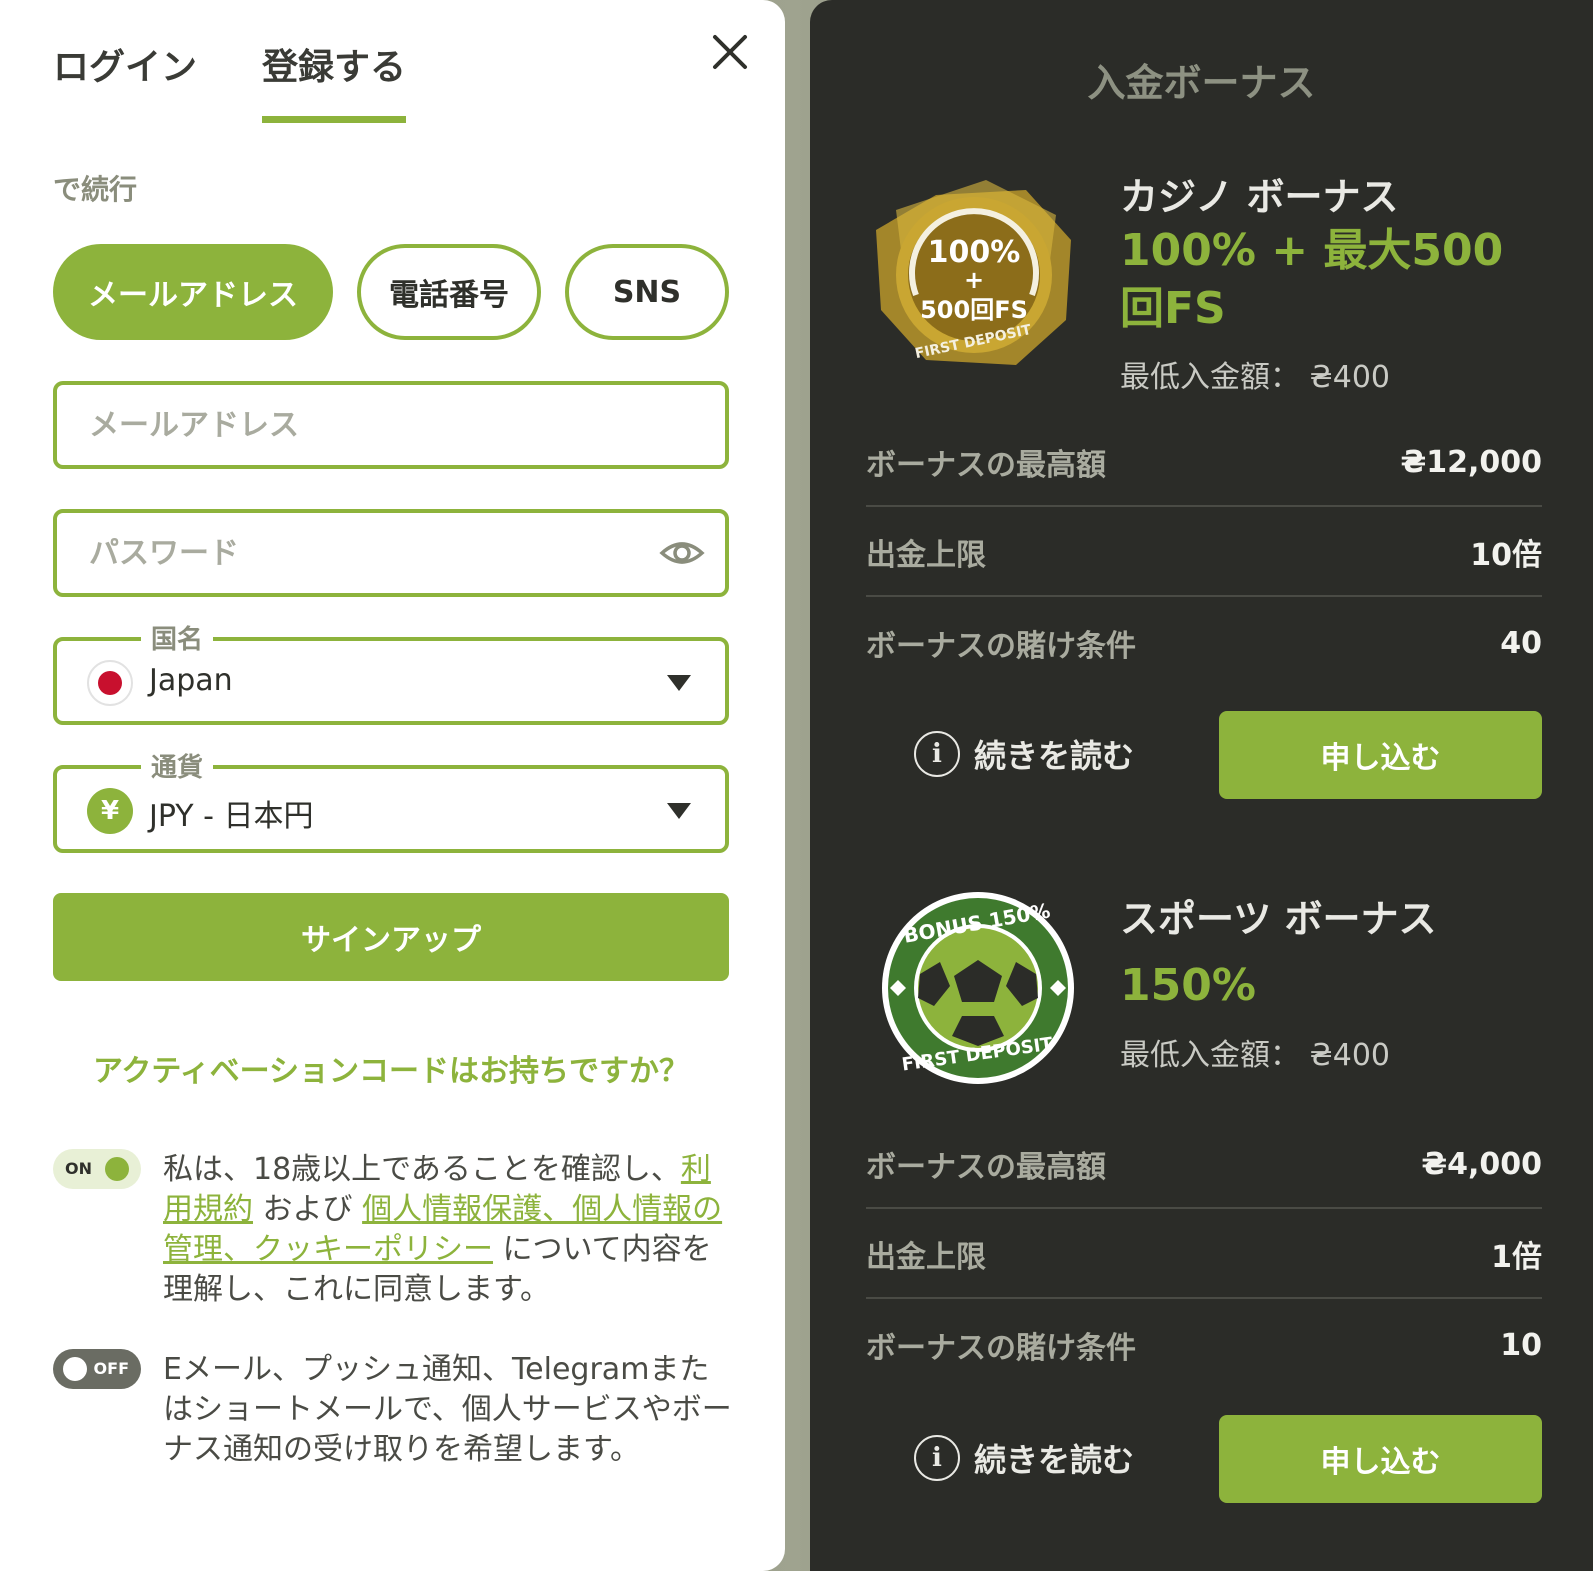 The image size is (1593, 1571). Describe the element at coordinates (1471, 462) in the screenshot. I see `row-value: ₴12,000` at that location.